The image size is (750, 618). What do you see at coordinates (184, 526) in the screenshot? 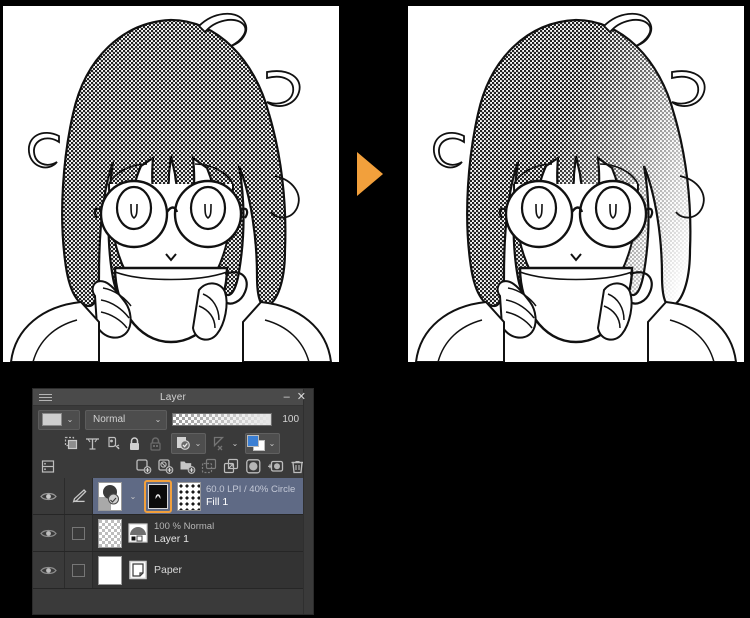
I see `layer-opacity-blend: 100 % Normal` at bounding box center [184, 526].